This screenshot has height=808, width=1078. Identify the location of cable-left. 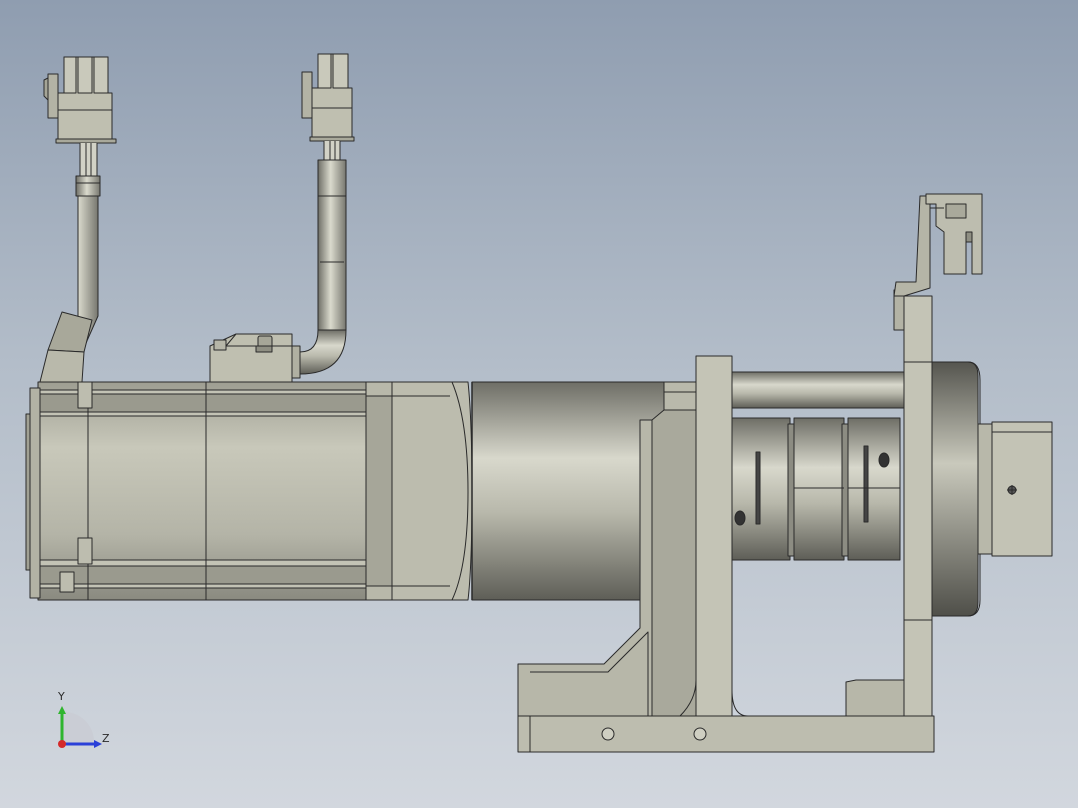
(78, 219).